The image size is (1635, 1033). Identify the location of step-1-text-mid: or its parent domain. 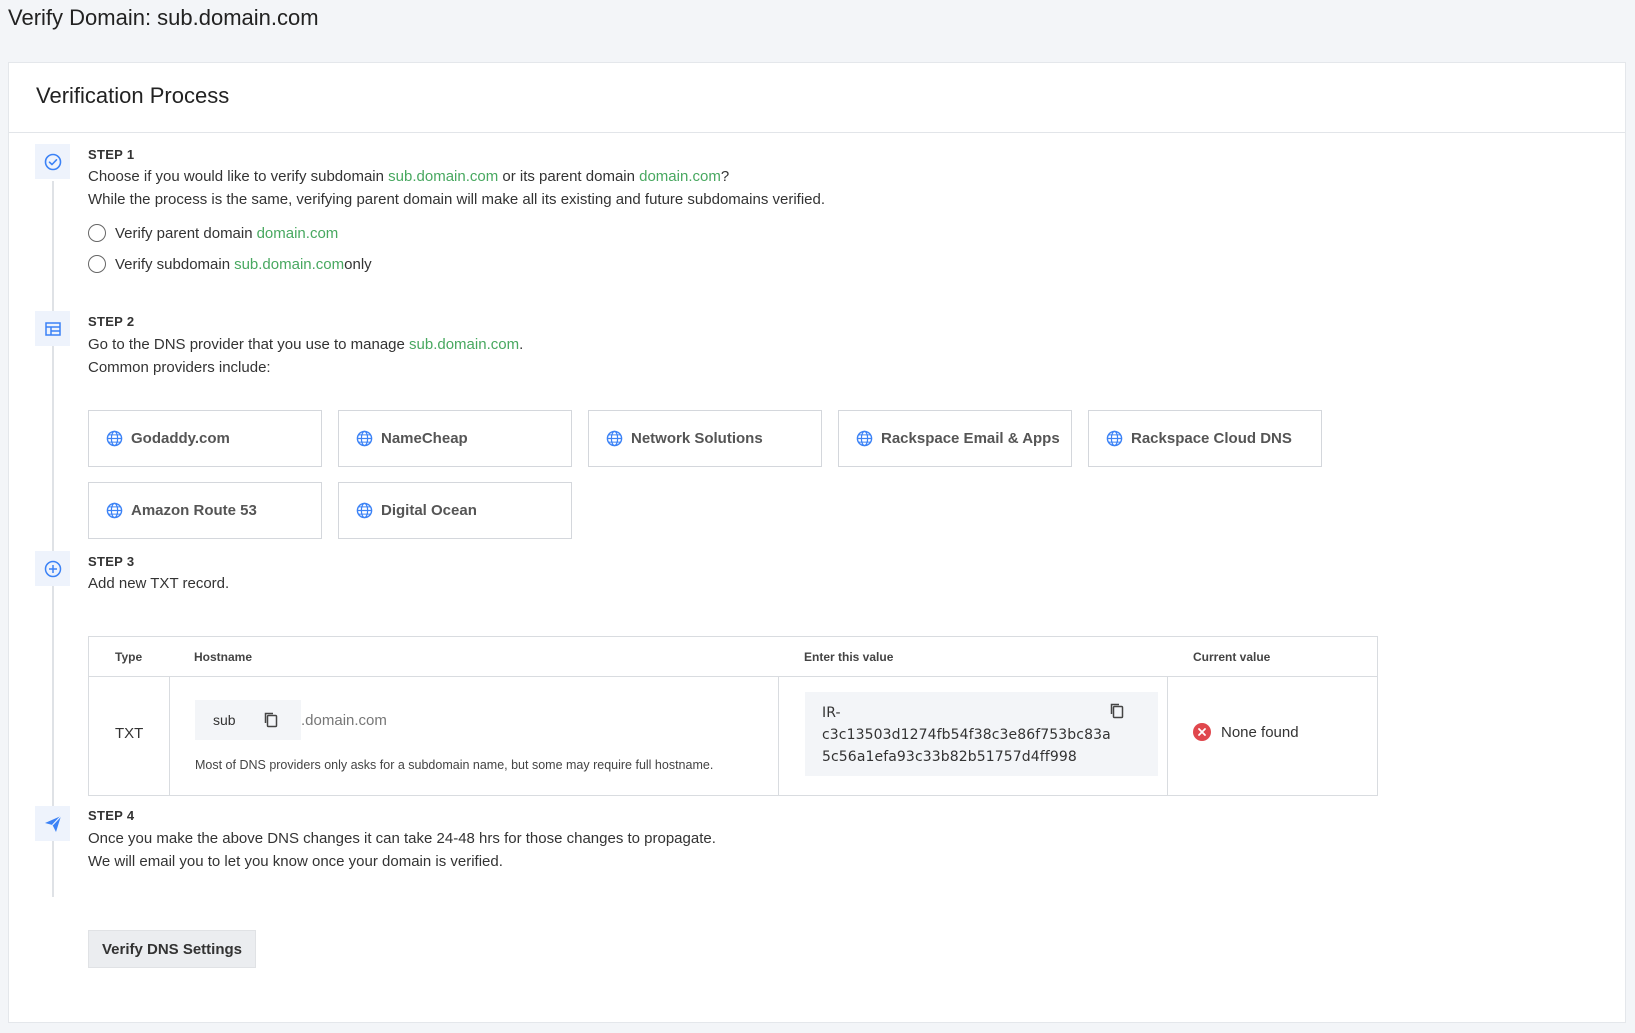
(569, 176).